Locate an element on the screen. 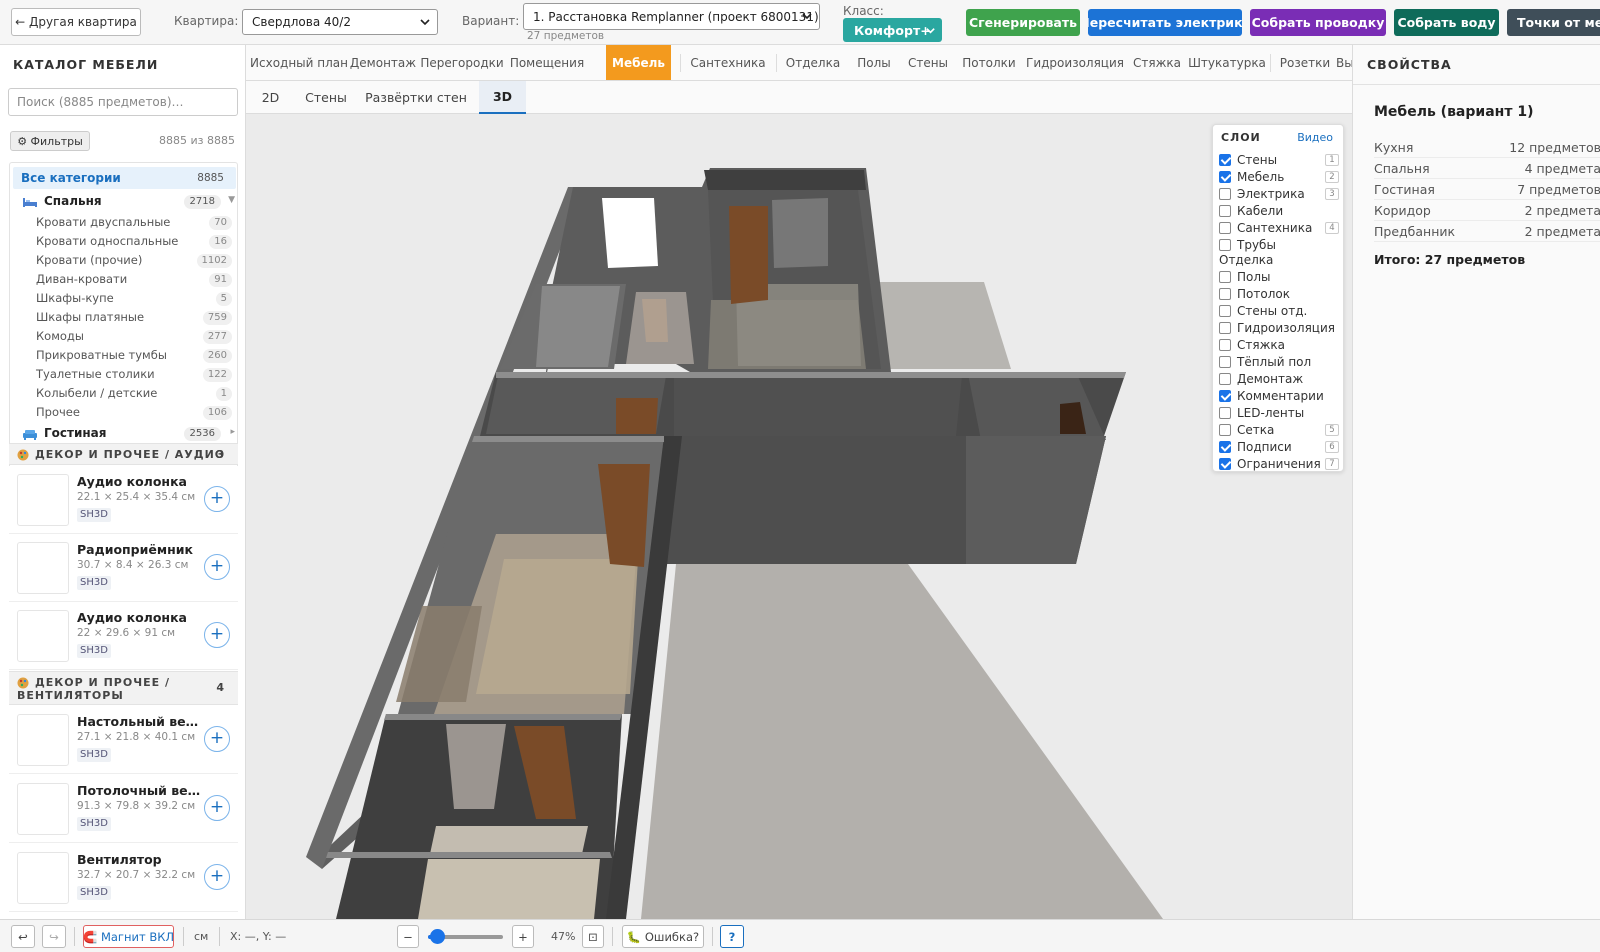 This screenshot has width=1600, height=952. zoom-in-button: + is located at coordinates (523, 936).